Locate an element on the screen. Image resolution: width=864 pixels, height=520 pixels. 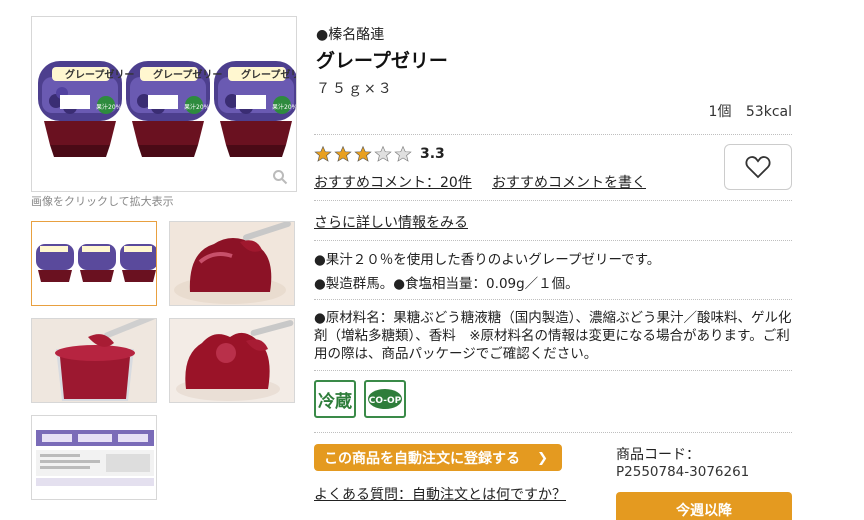
svg-text: CO-OP is located at coordinates (385, 401).